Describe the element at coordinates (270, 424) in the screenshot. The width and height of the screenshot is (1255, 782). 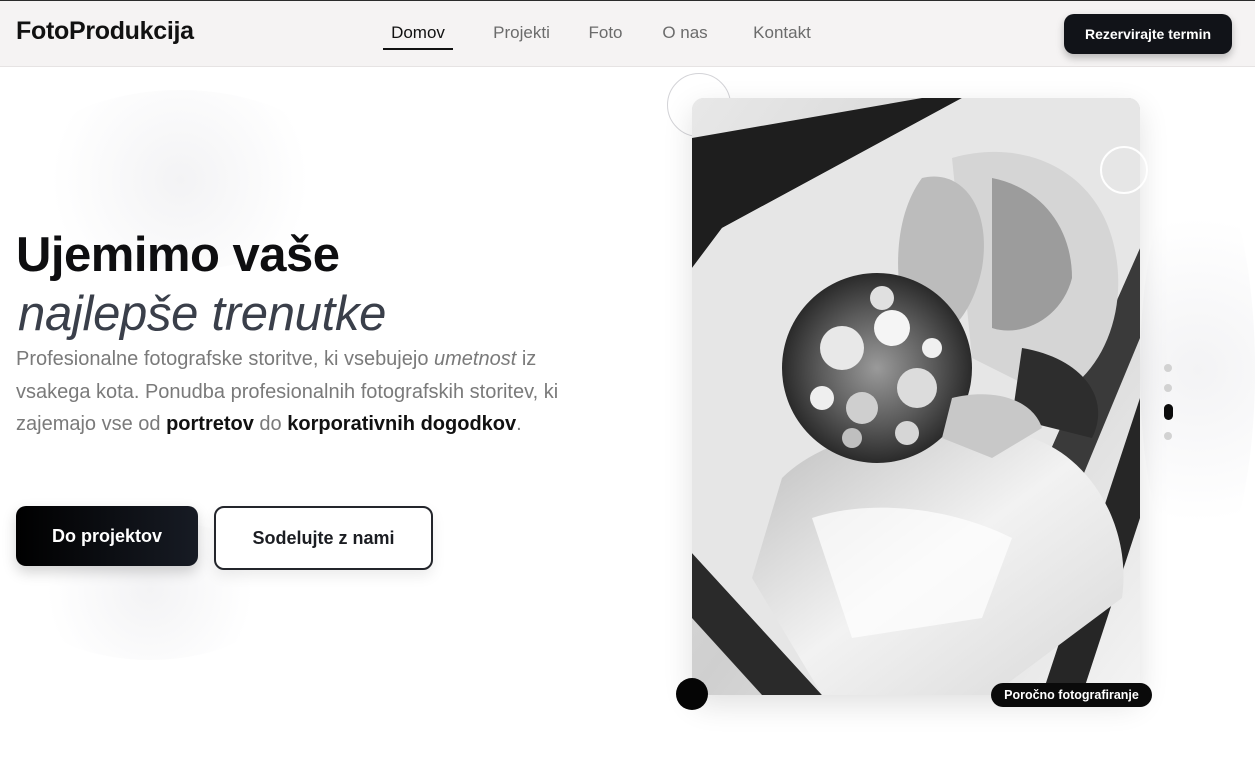
I see `hero-desc-text: do` at that location.